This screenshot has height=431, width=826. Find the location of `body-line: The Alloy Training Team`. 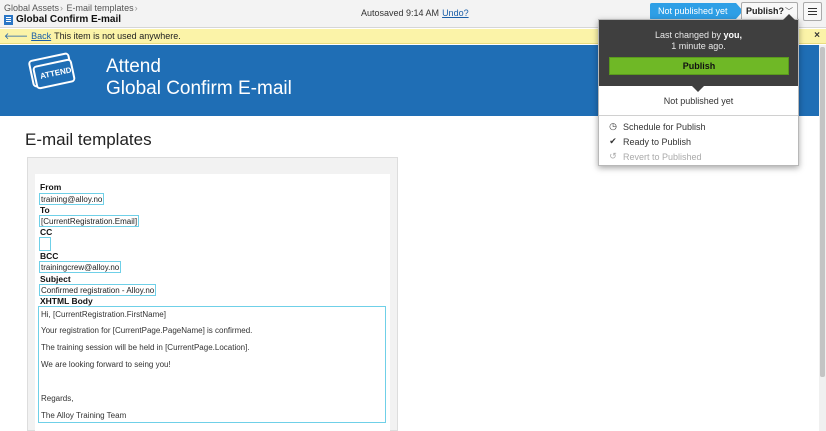

body-line: The Alloy Training Team is located at coordinates (84, 415).